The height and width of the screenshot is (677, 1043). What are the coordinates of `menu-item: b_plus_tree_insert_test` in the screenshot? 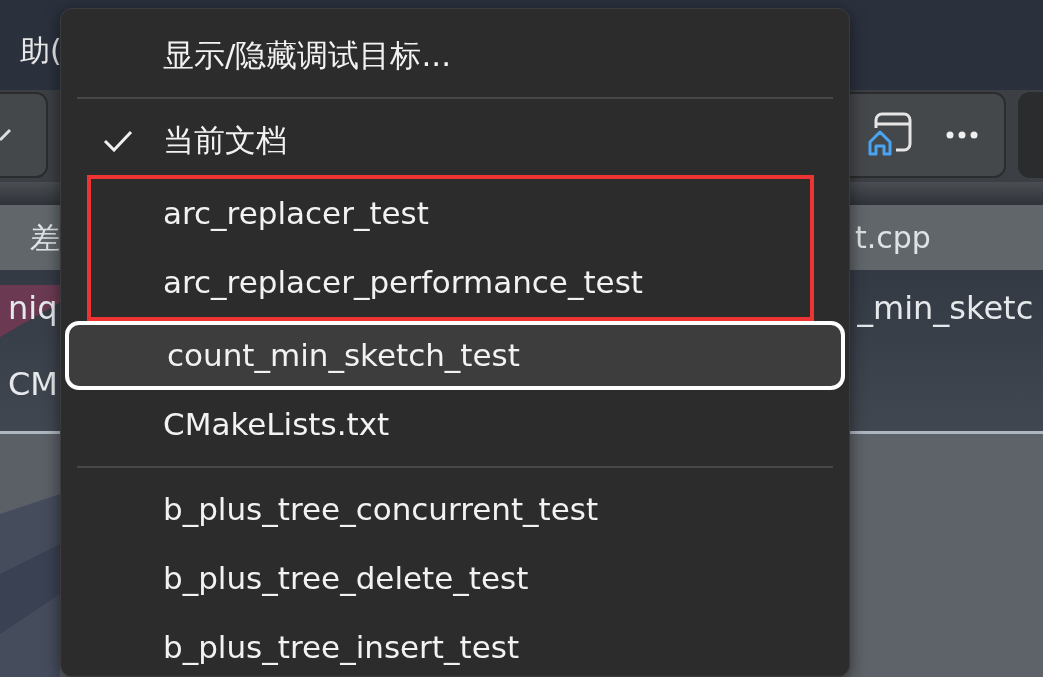 It's located at (455, 644).